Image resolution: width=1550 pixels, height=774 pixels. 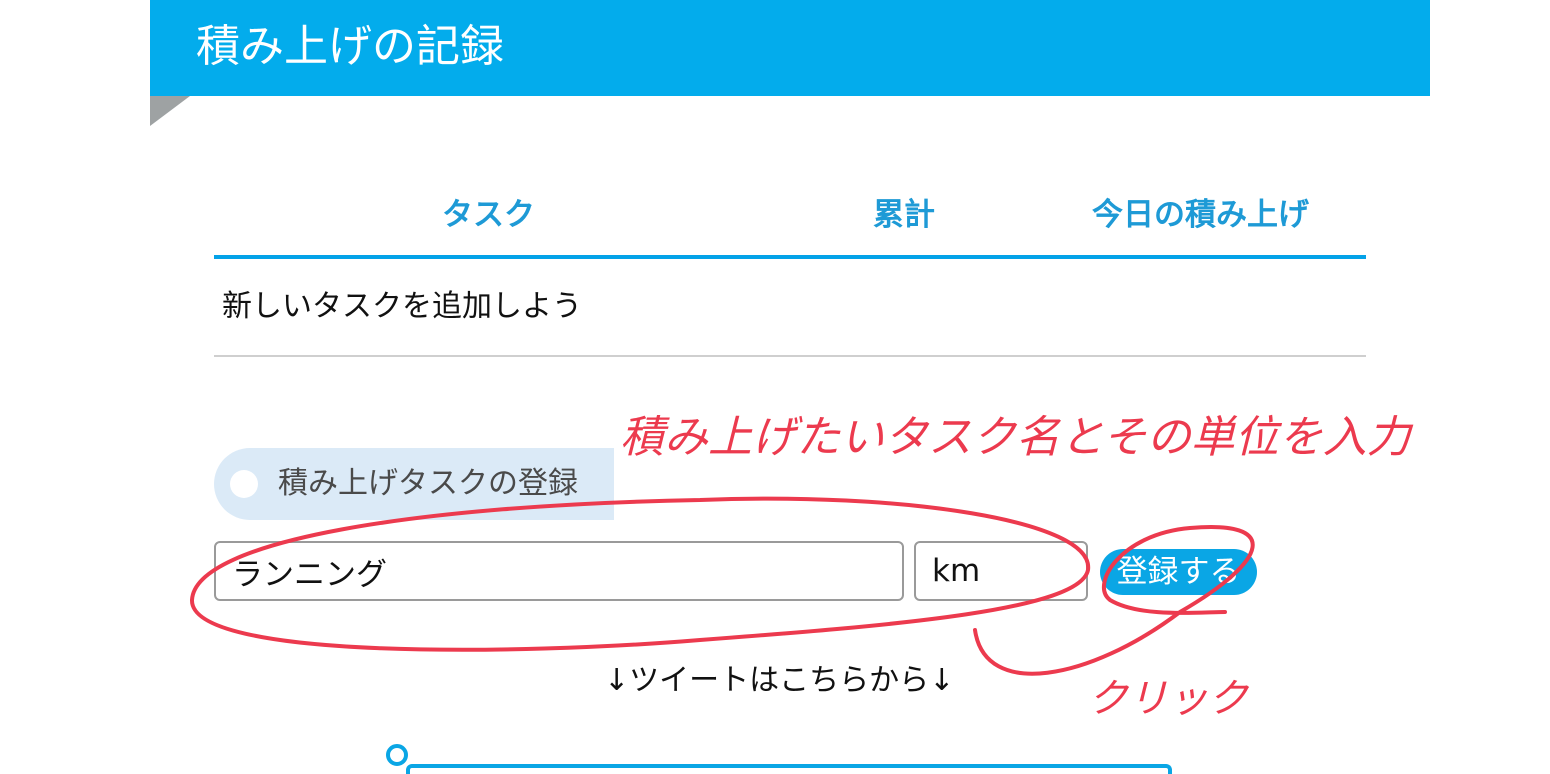 I want to click on register-section-text: 積み上げタスクの登録, so click(x=428, y=483).